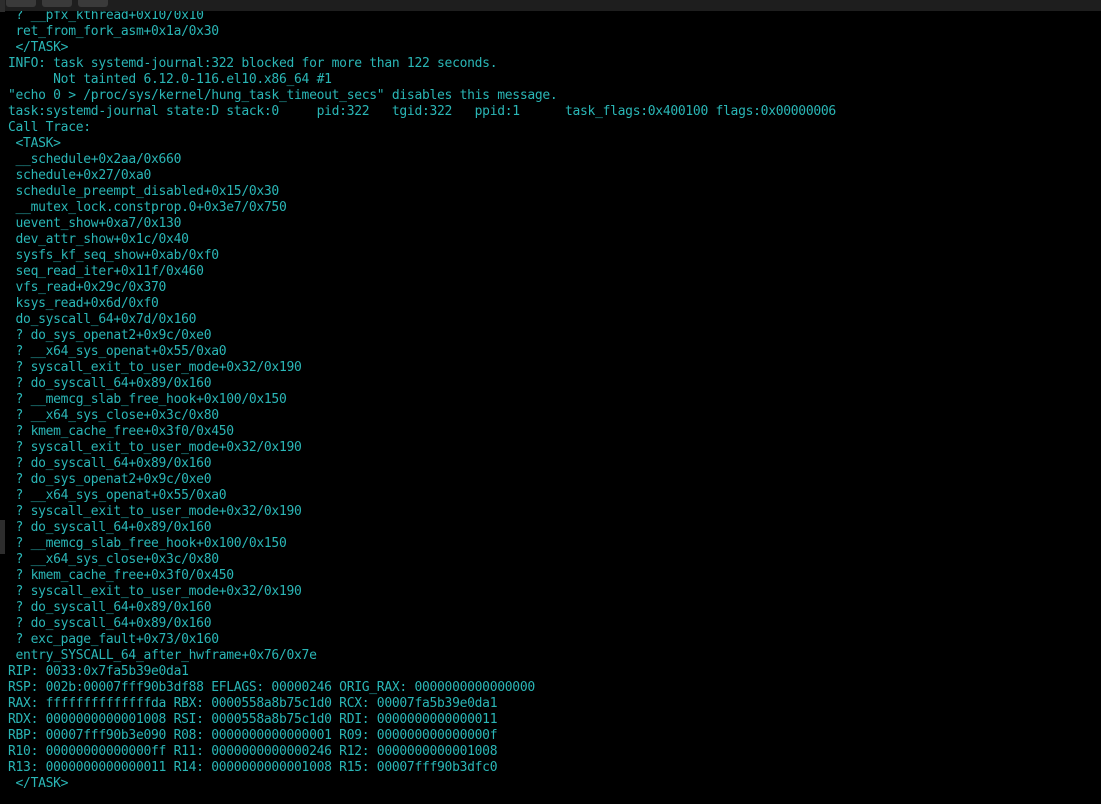 Image resolution: width=1101 pixels, height=804 pixels. Describe the element at coordinates (87, 287) in the screenshot. I see `terminal-line: vfs_read+0x29c/0x370` at that location.